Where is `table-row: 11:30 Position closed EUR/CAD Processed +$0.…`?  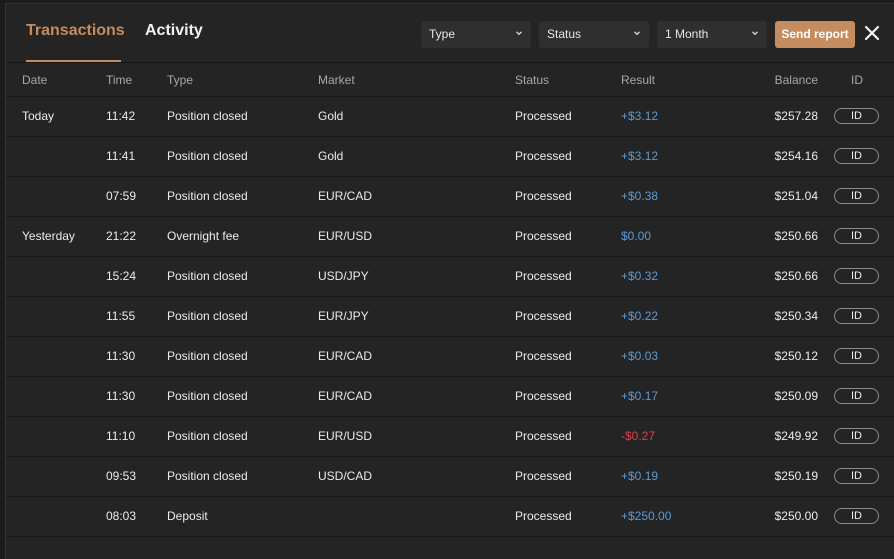
table-row: 11:30 Position closed EUR/CAD Processed +$0.… is located at coordinates (450, 357).